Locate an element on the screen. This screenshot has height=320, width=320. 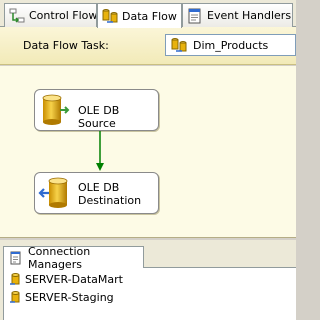
tab-data-flow: Data Flow is located at coordinates (139, 15).